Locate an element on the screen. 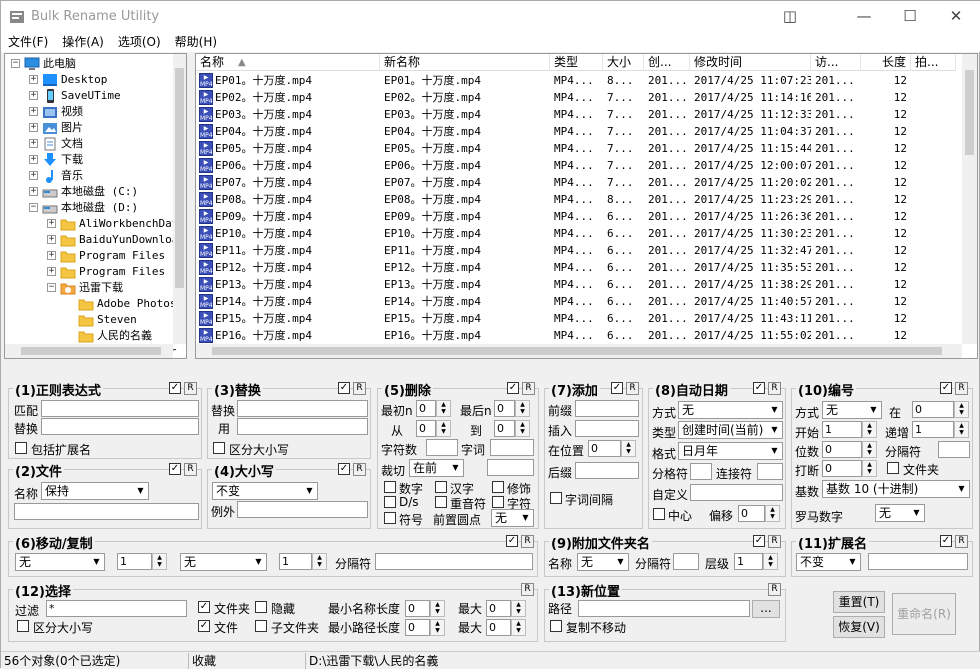 This screenshot has height=669, width=980. newlocation-reset-button: R is located at coordinates (774, 589).